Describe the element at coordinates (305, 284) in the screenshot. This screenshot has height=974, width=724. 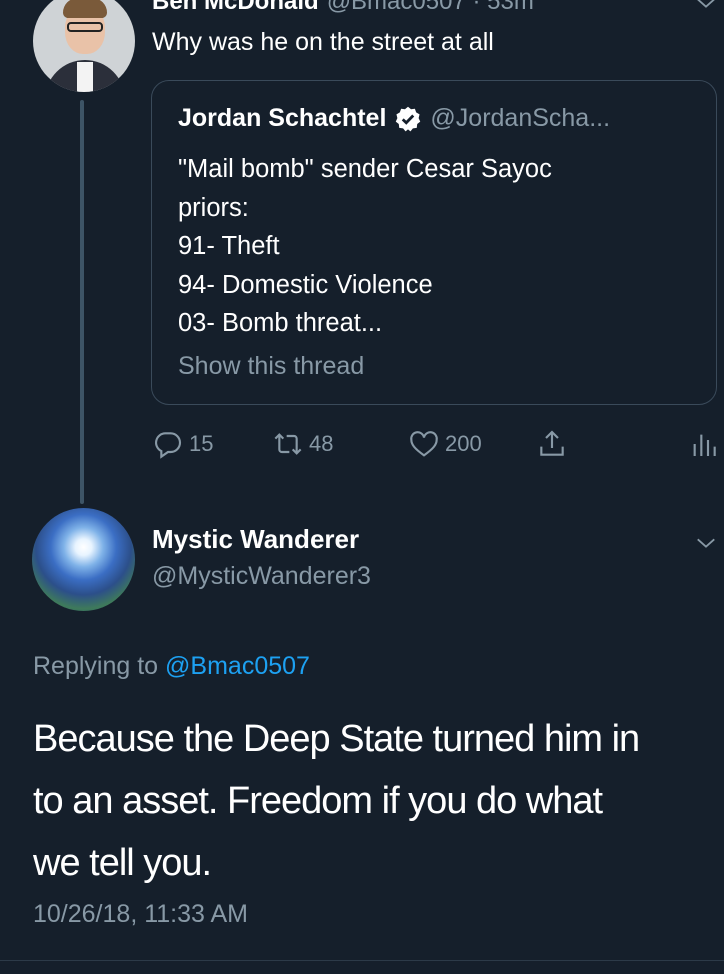
I see `quoted-line: 94- Domestic Violence` at that location.